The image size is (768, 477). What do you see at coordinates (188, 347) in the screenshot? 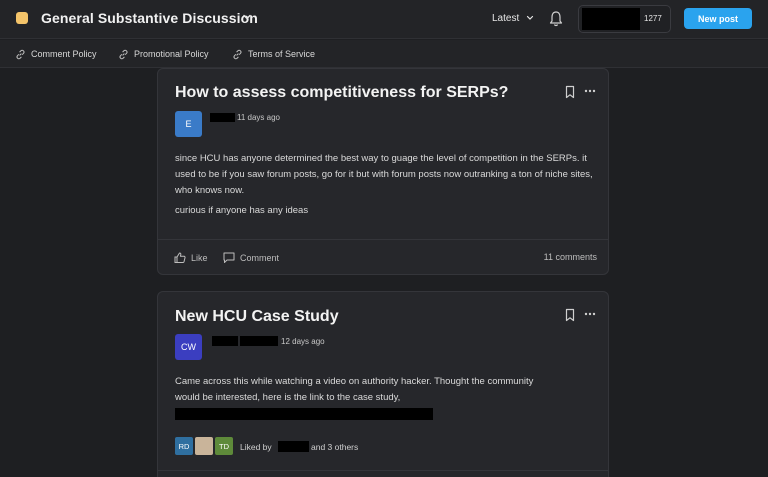
I see `author-avatar: CW` at bounding box center [188, 347].